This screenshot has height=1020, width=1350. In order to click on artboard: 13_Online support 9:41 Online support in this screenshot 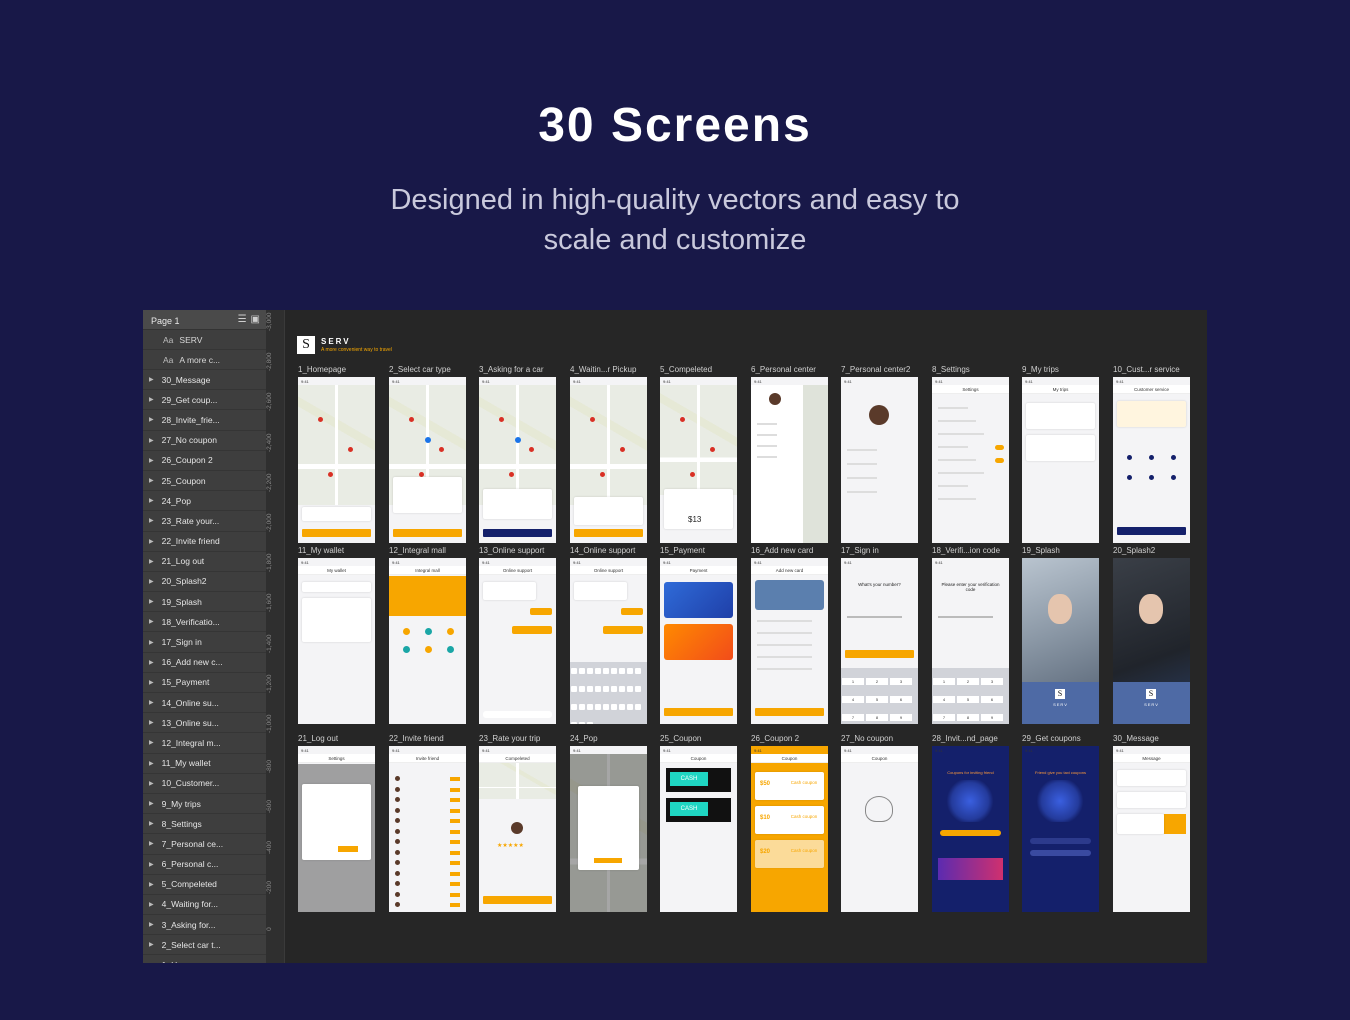, I will do `click(517, 635)`.